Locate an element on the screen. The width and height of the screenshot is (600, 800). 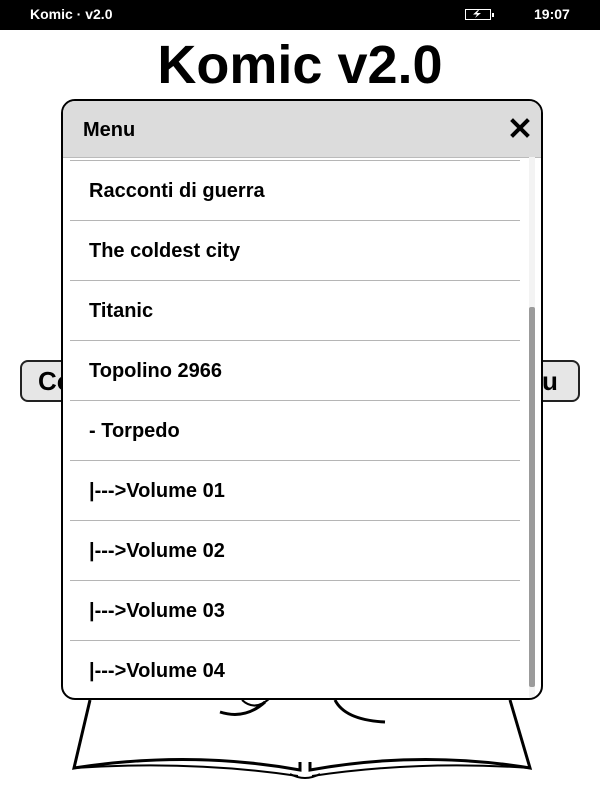
battery-charging-icon is located at coordinates (479, 14).